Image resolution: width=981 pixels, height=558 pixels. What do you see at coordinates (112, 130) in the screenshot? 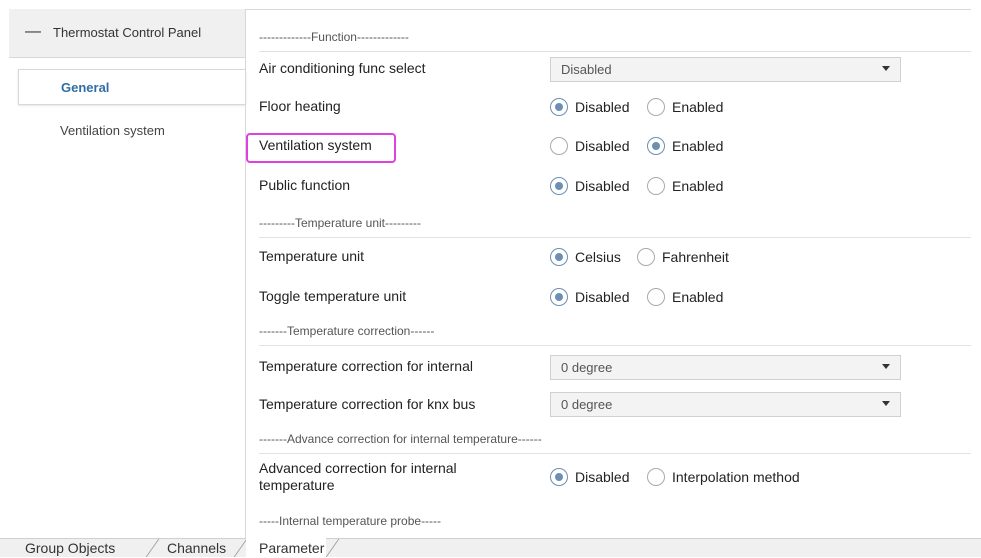
I see `sidebar-item-label: Ventilation system` at bounding box center [112, 130].